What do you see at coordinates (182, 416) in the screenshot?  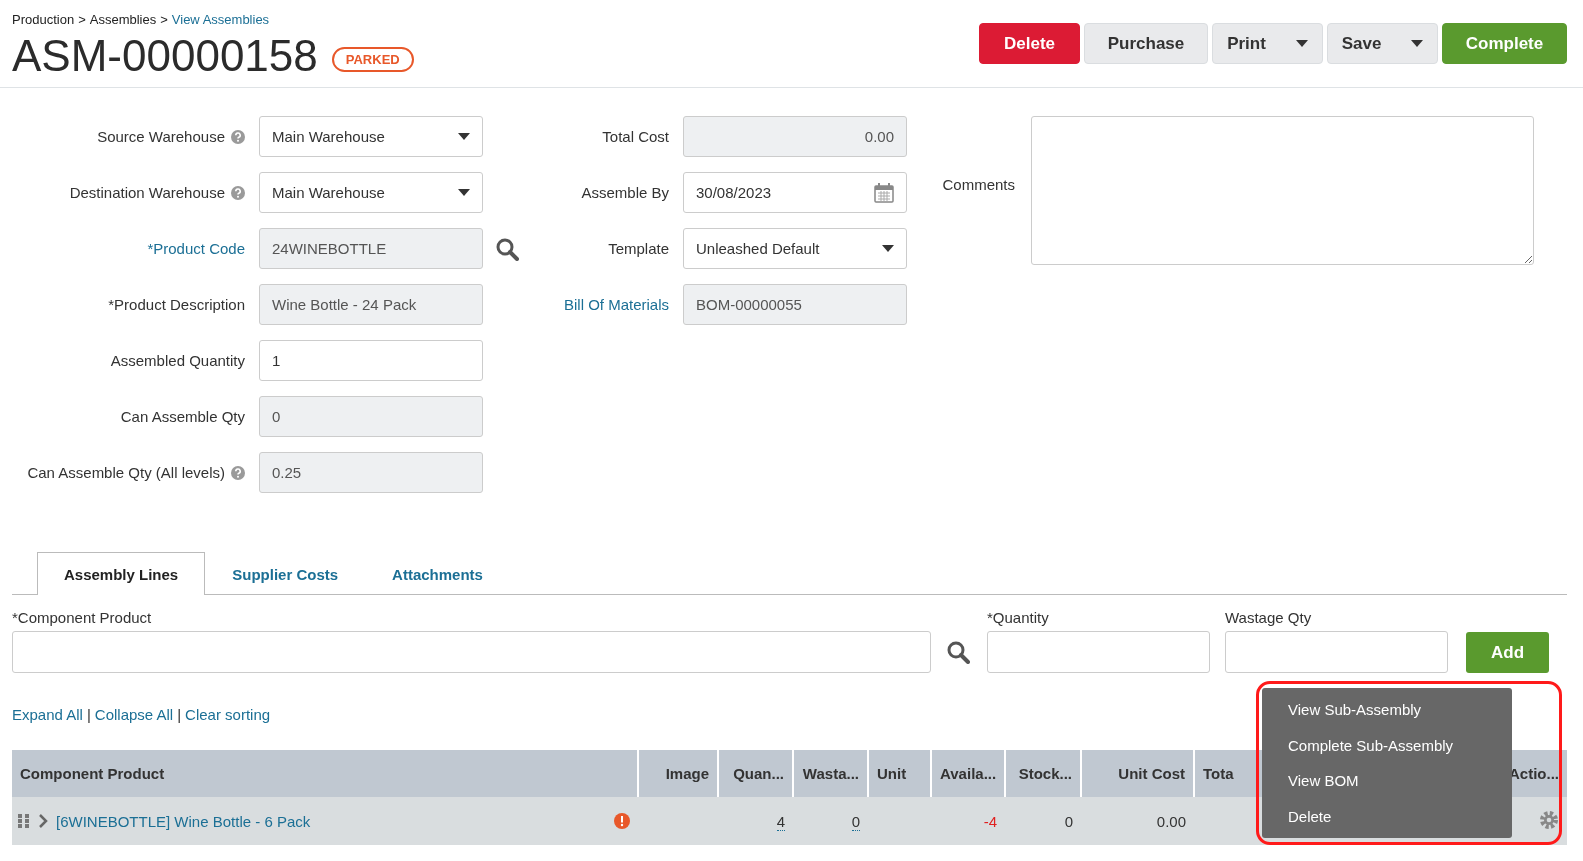 I see `field-label: Can Assemble Qty` at bounding box center [182, 416].